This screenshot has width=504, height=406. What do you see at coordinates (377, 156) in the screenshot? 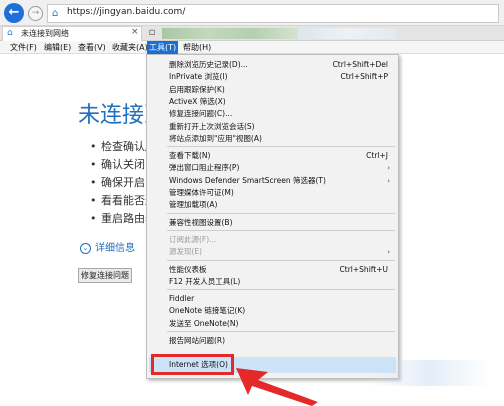
I see `tools-menu-item-shortcut: Ctrl+J` at bounding box center [377, 156].